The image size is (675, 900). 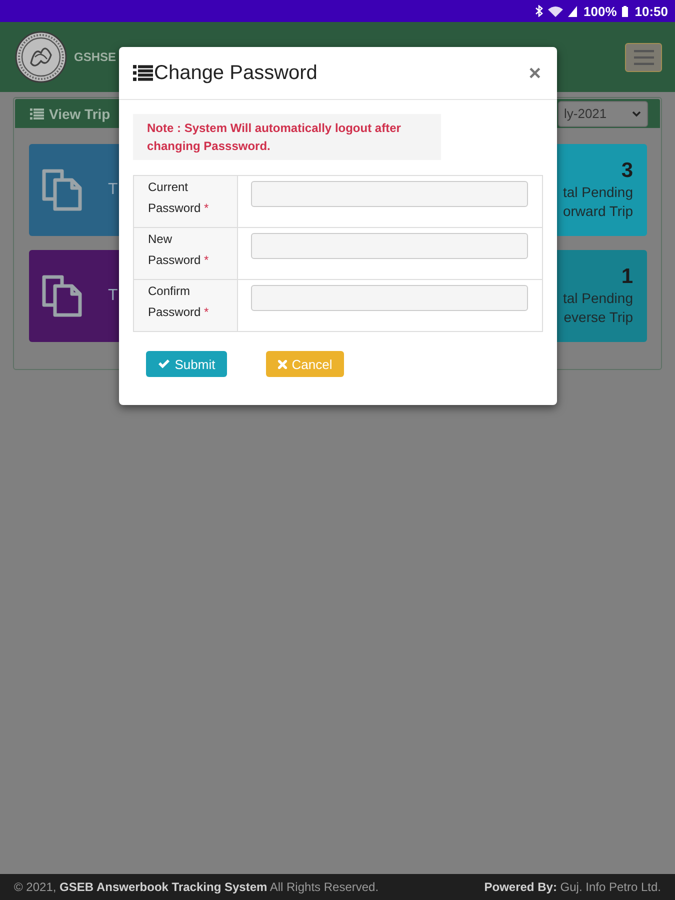 I want to click on tile-label: orward Trip, so click(x=597, y=211).